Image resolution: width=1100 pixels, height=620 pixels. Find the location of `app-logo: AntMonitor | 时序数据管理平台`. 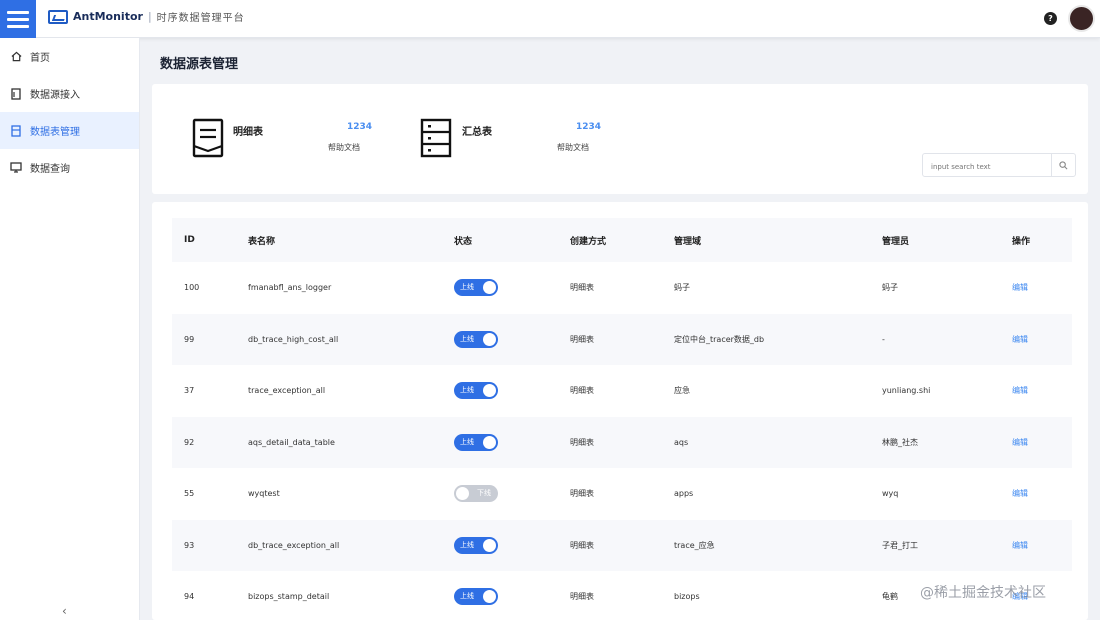

app-logo: AntMonitor | 时序数据管理平台 is located at coordinates (146, 16).